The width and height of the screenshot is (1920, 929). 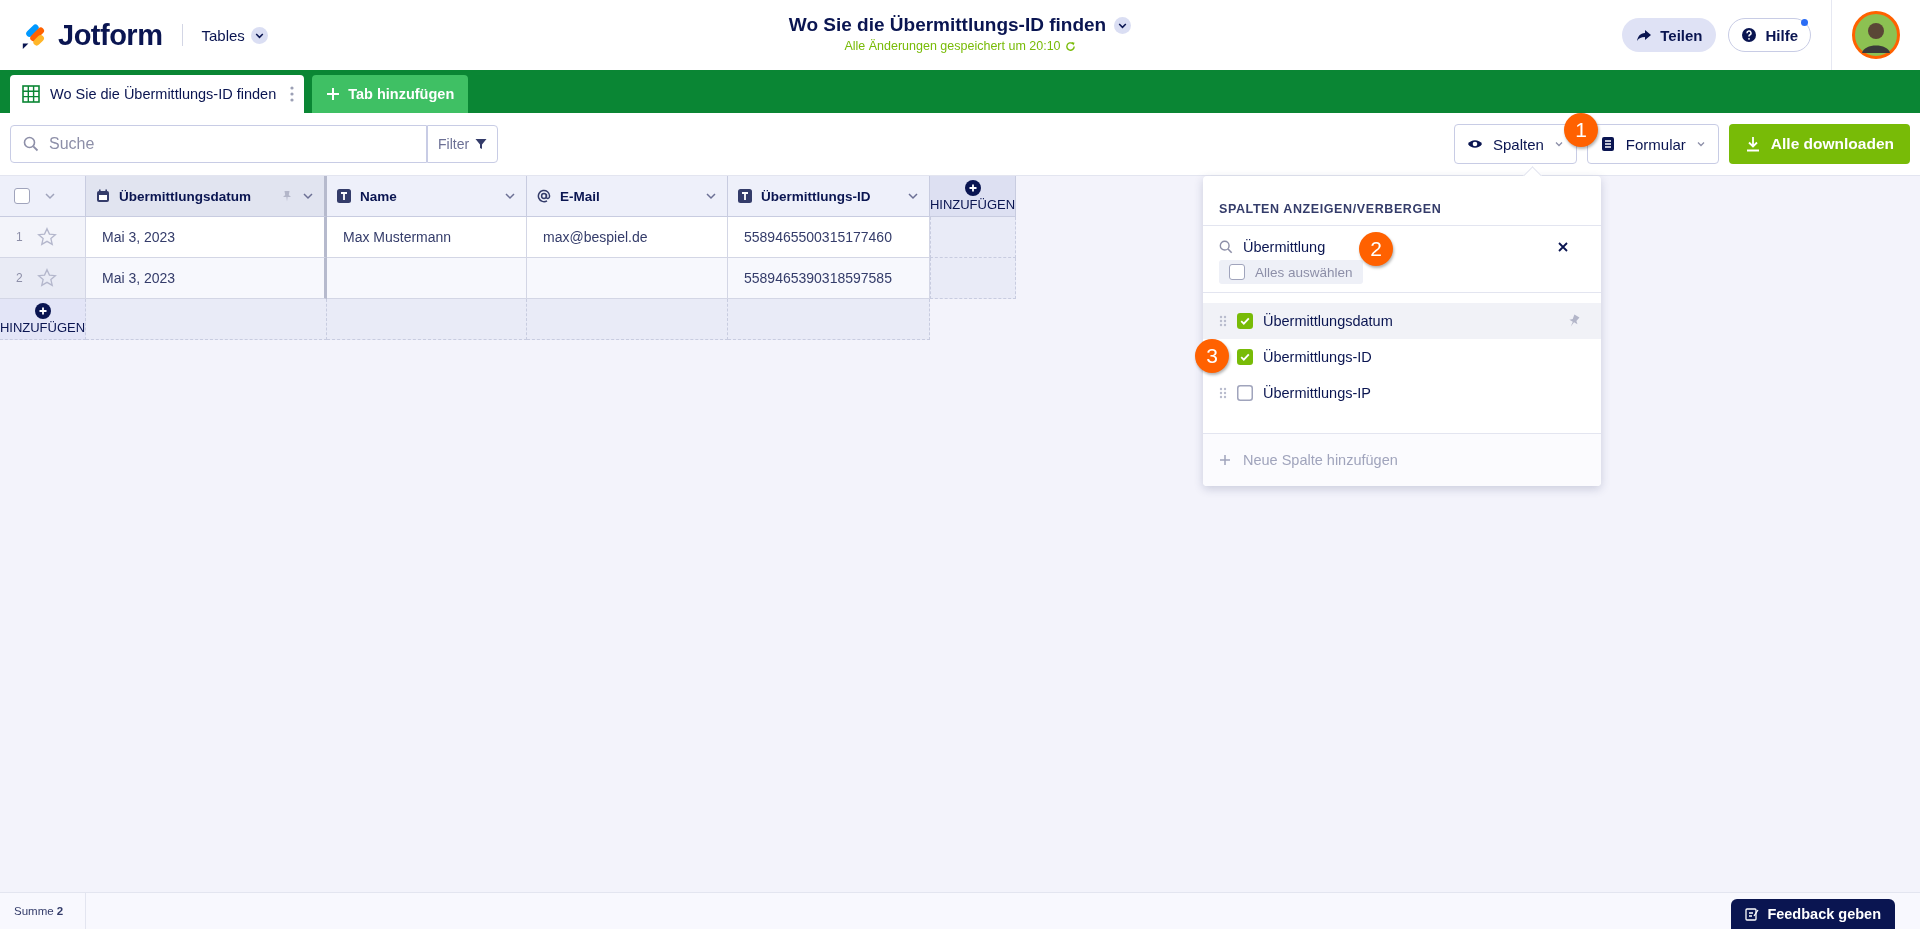 What do you see at coordinates (829, 278) in the screenshot?
I see `table-cell: 5589465390318597585` at bounding box center [829, 278].